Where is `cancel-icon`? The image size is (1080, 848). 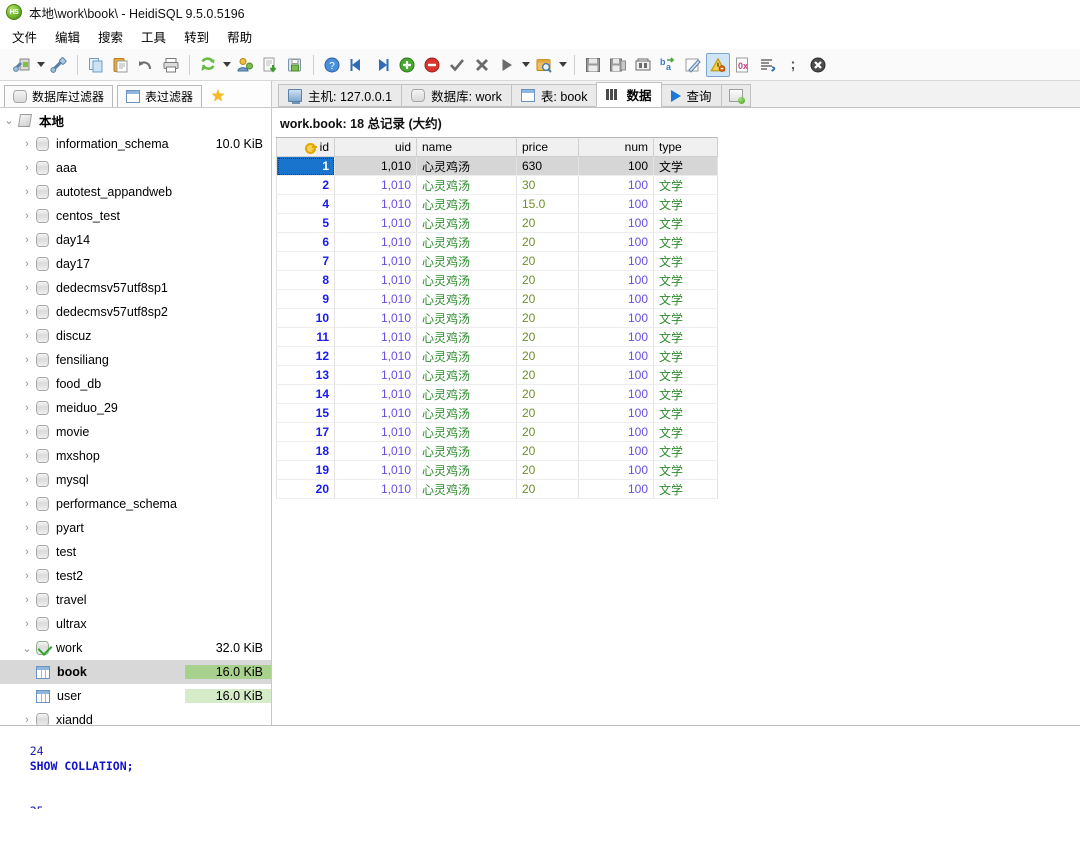 cancel-icon is located at coordinates (482, 65).